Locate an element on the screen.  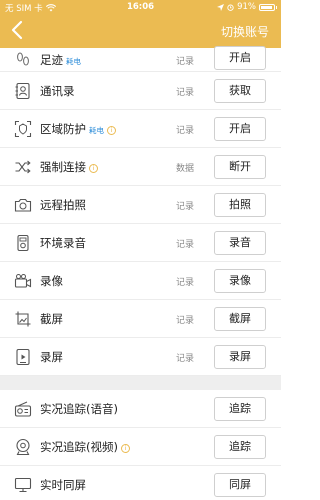
area-protect-enable-button: 开启 is located at coordinates (240, 129).